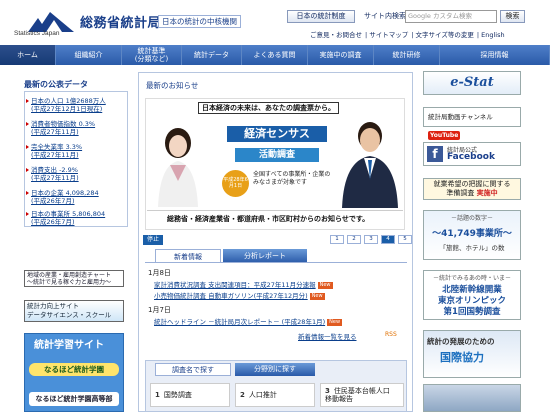  I want to click on hero-date-badge: 平成28年6月1日, so click(235, 183).